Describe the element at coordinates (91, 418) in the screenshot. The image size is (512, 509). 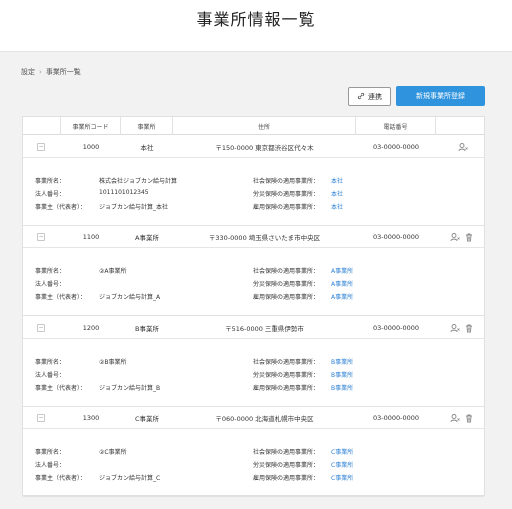
I see `office-code: 1300` at that location.